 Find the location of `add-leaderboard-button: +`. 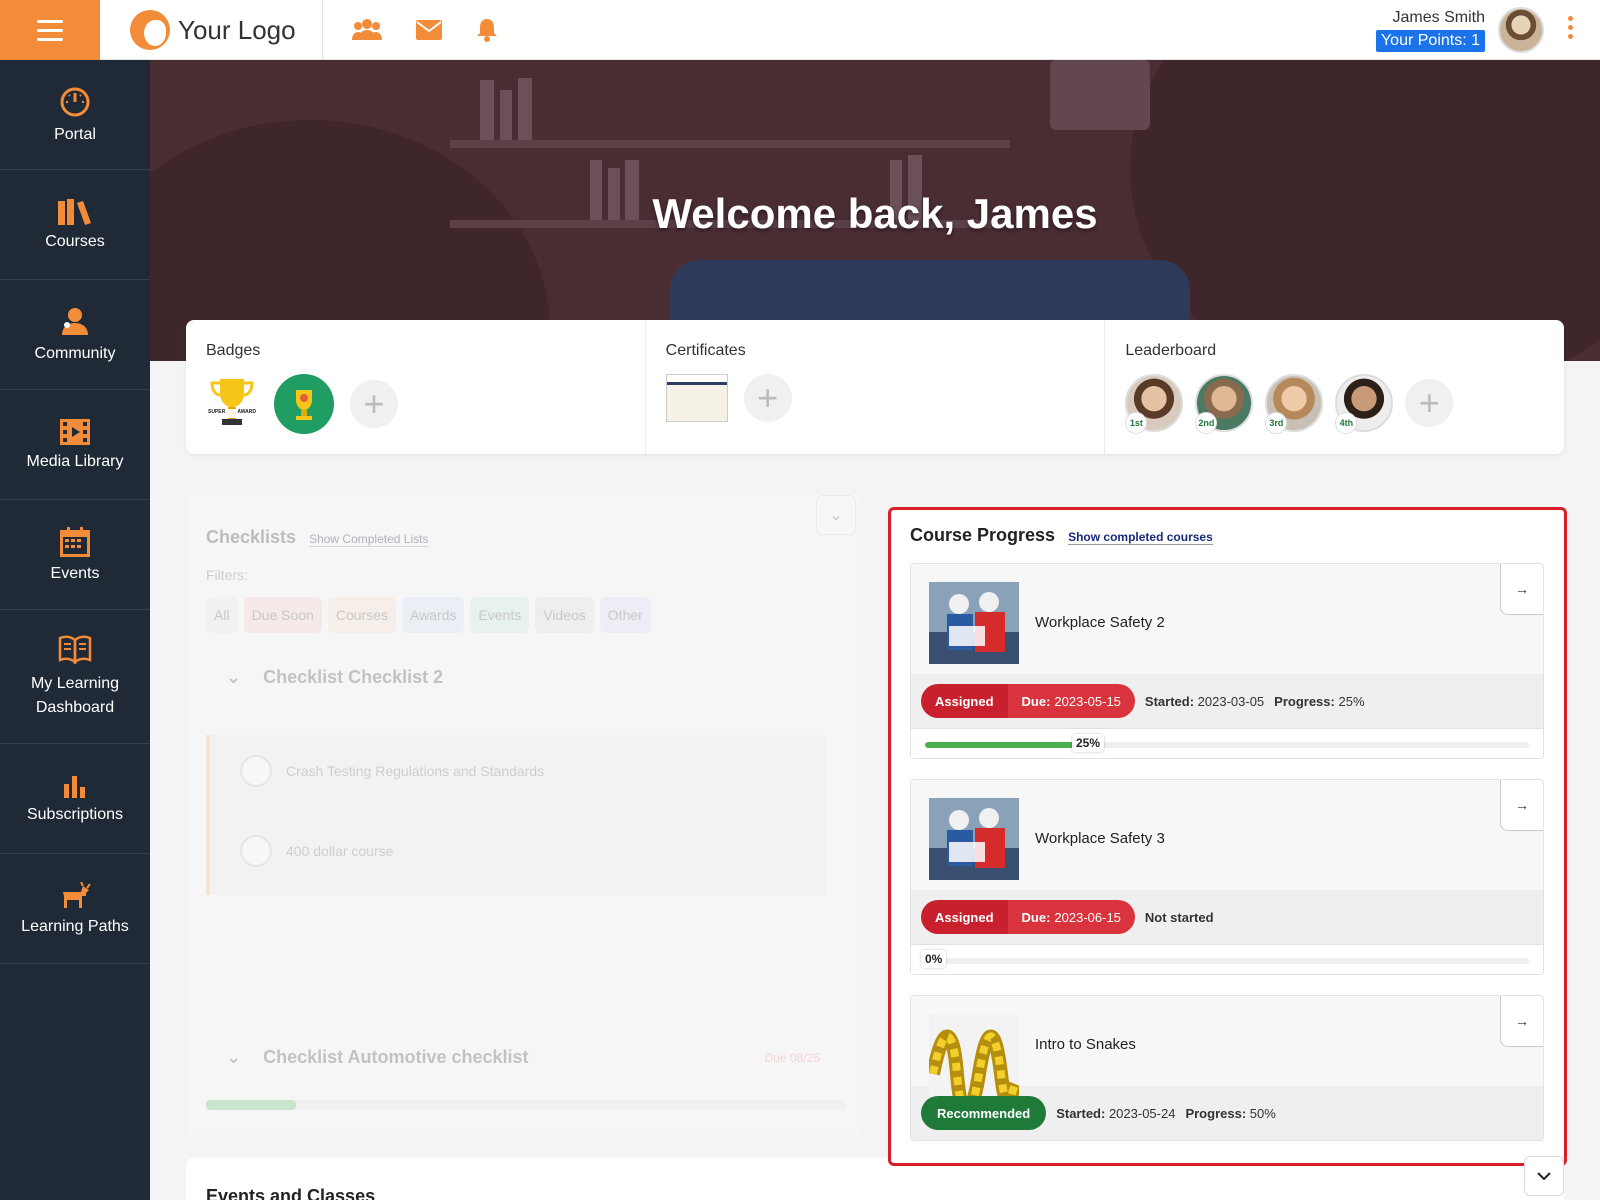

add-leaderboard-button: + is located at coordinates (1429, 403).